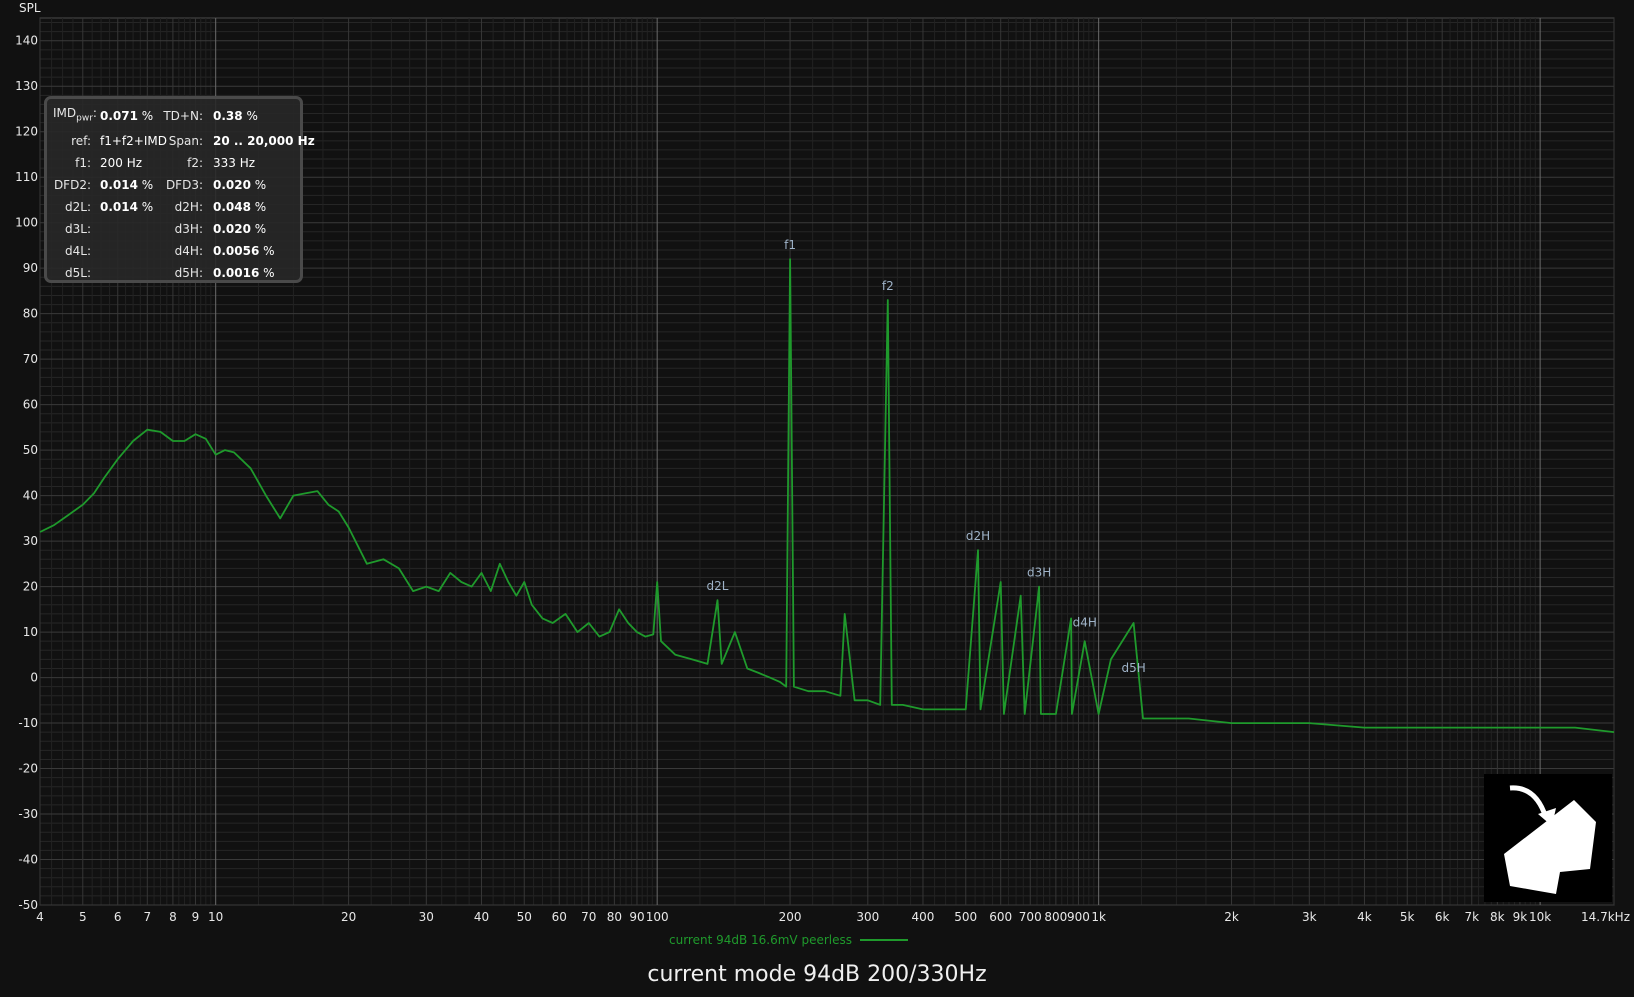  Describe the element at coordinates (1231, 917) in the screenshot. I see `x-tick-label: 2k` at that location.